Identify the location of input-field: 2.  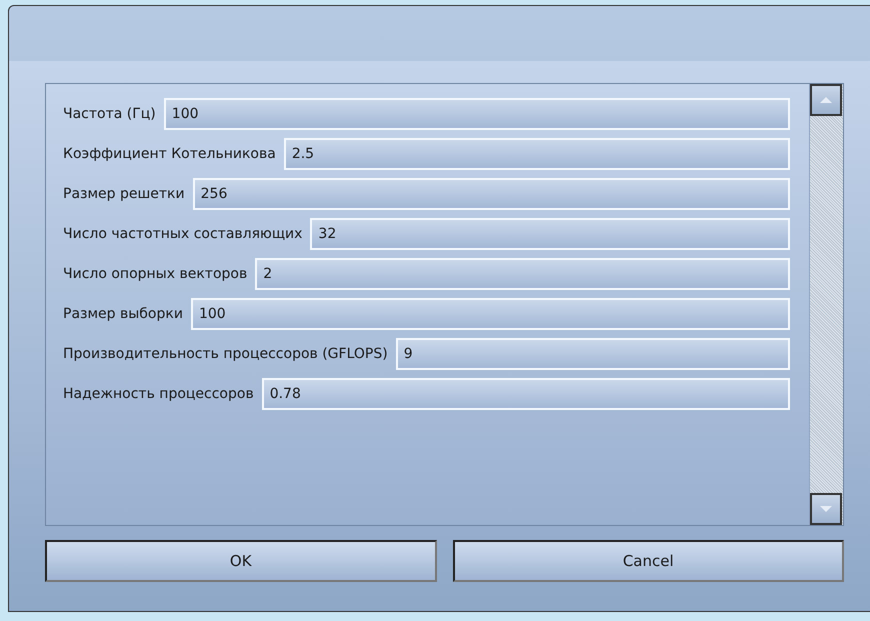
(522, 274).